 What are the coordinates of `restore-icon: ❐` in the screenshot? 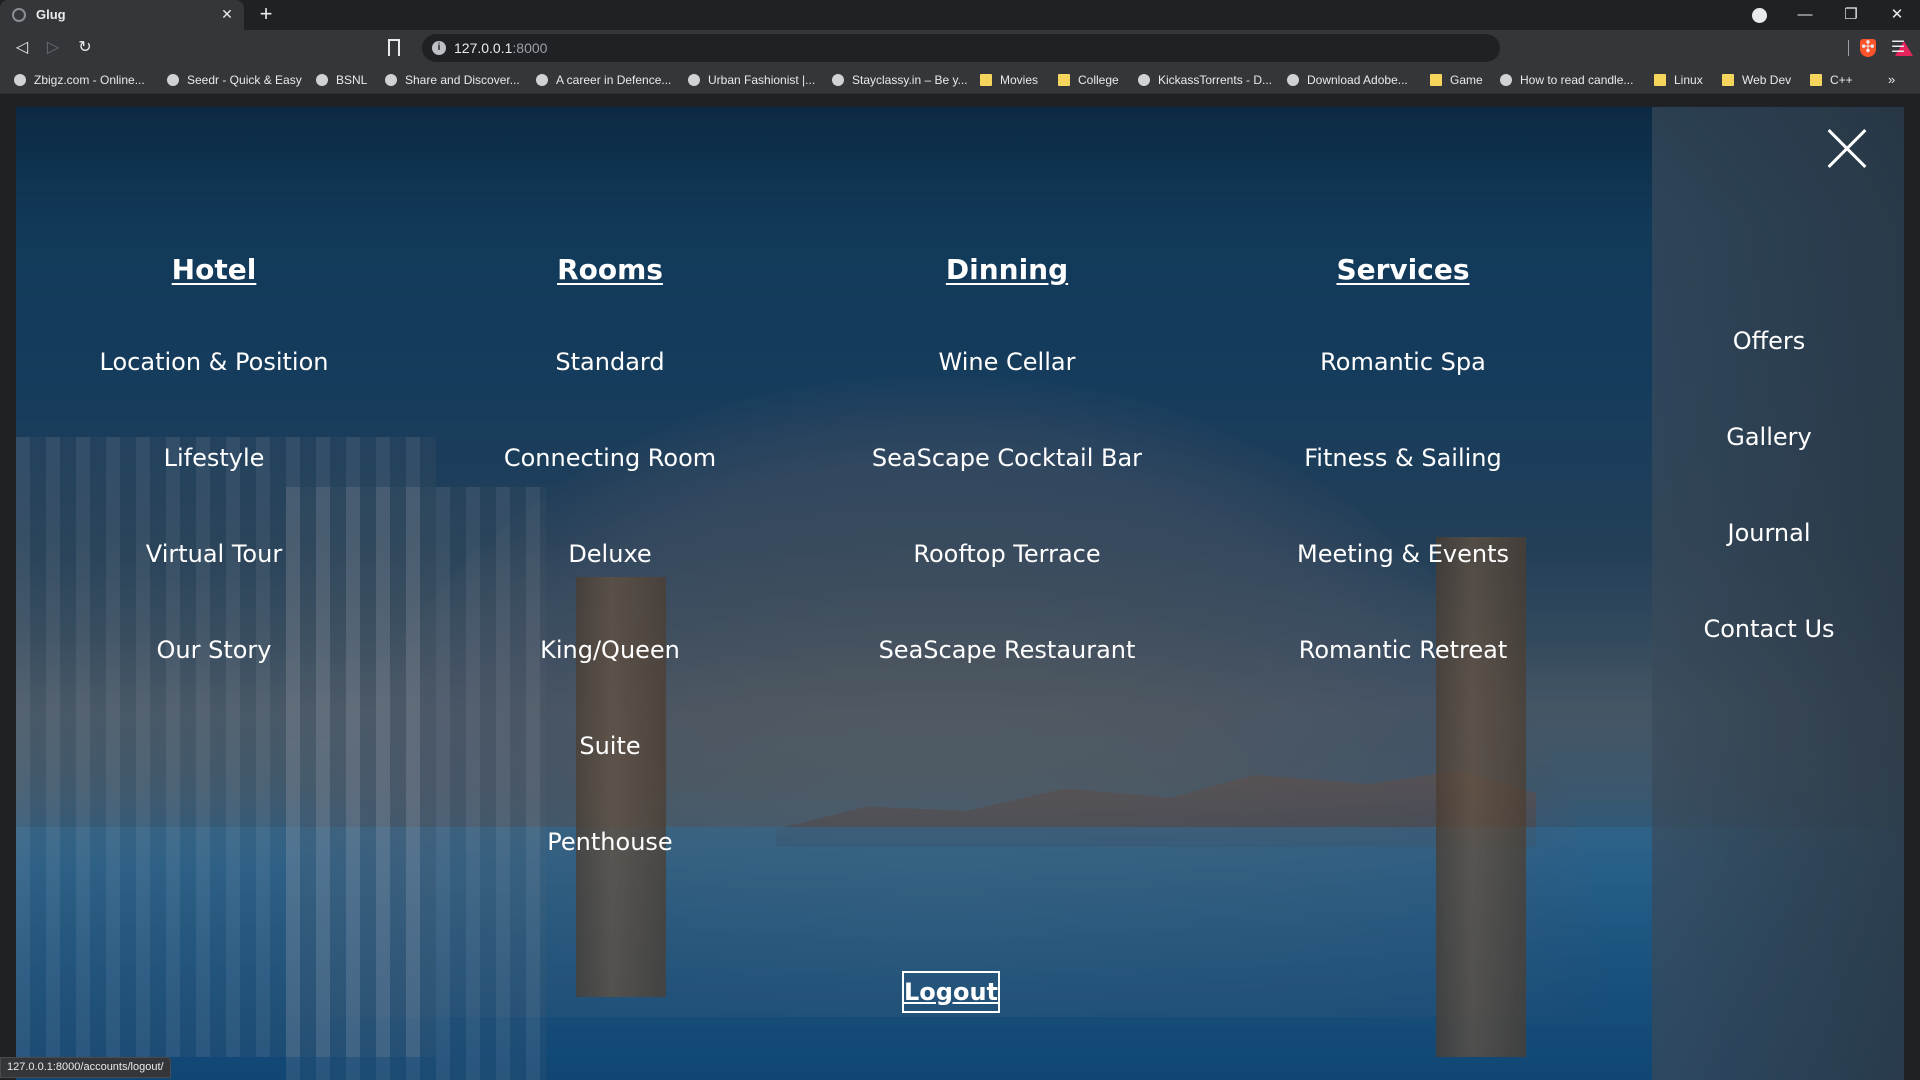 It's located at (1851, 15).